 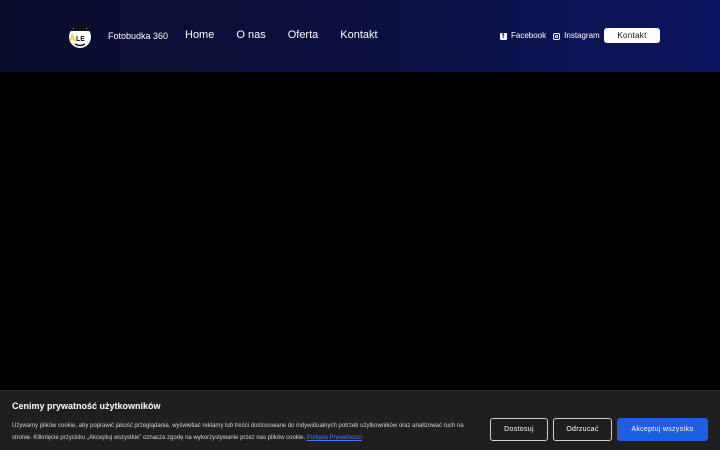 I want to click on main-nav: Home O nas Oferta Kontakt, so click(x=281, y=35).